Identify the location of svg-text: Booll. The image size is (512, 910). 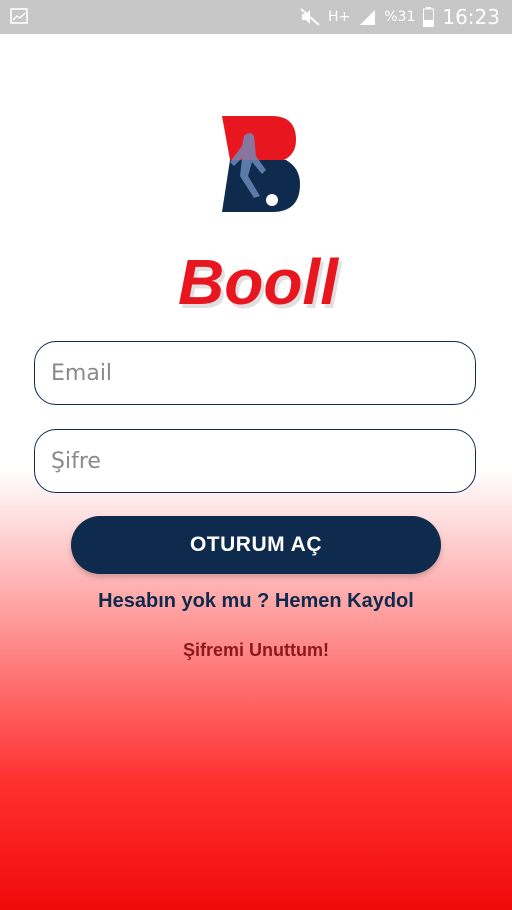
(258, 282).